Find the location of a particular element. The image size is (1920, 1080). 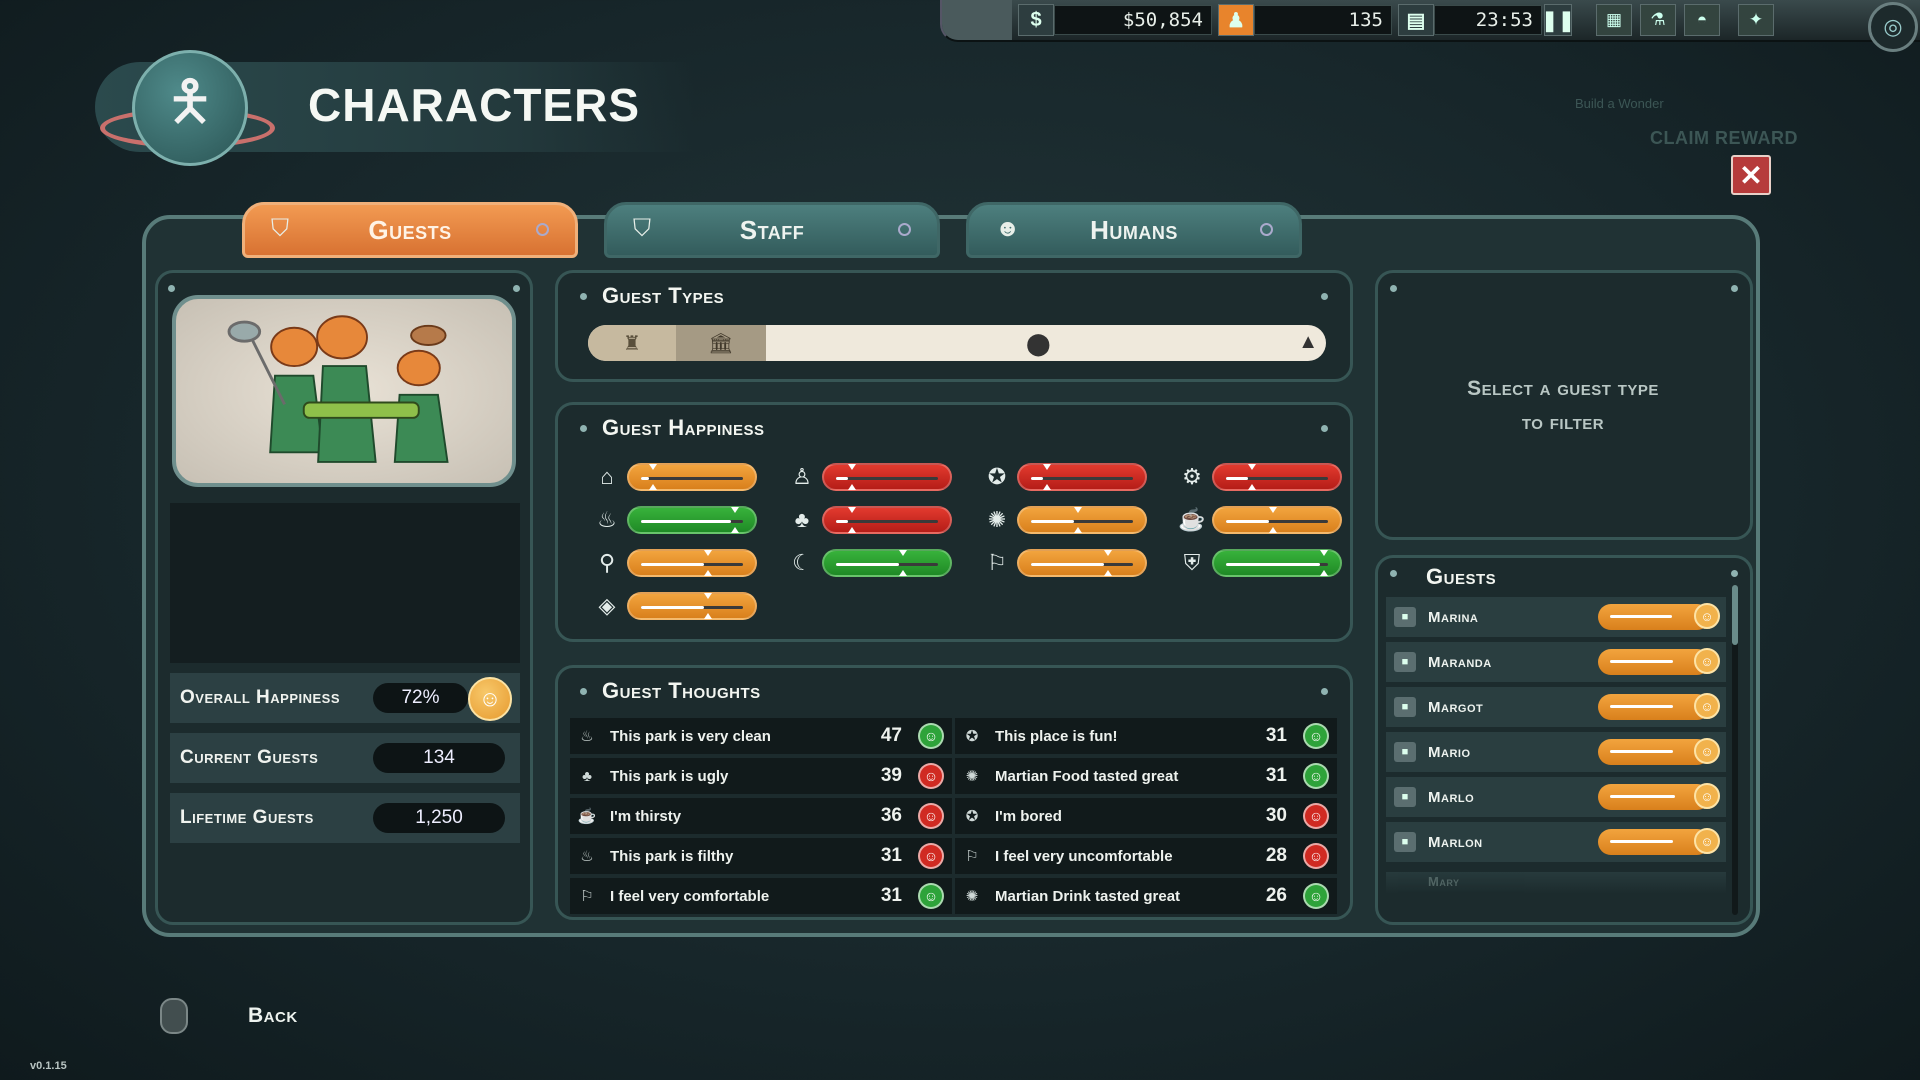

money-display: $ $50,854 is located at coordinates (1115, 20).